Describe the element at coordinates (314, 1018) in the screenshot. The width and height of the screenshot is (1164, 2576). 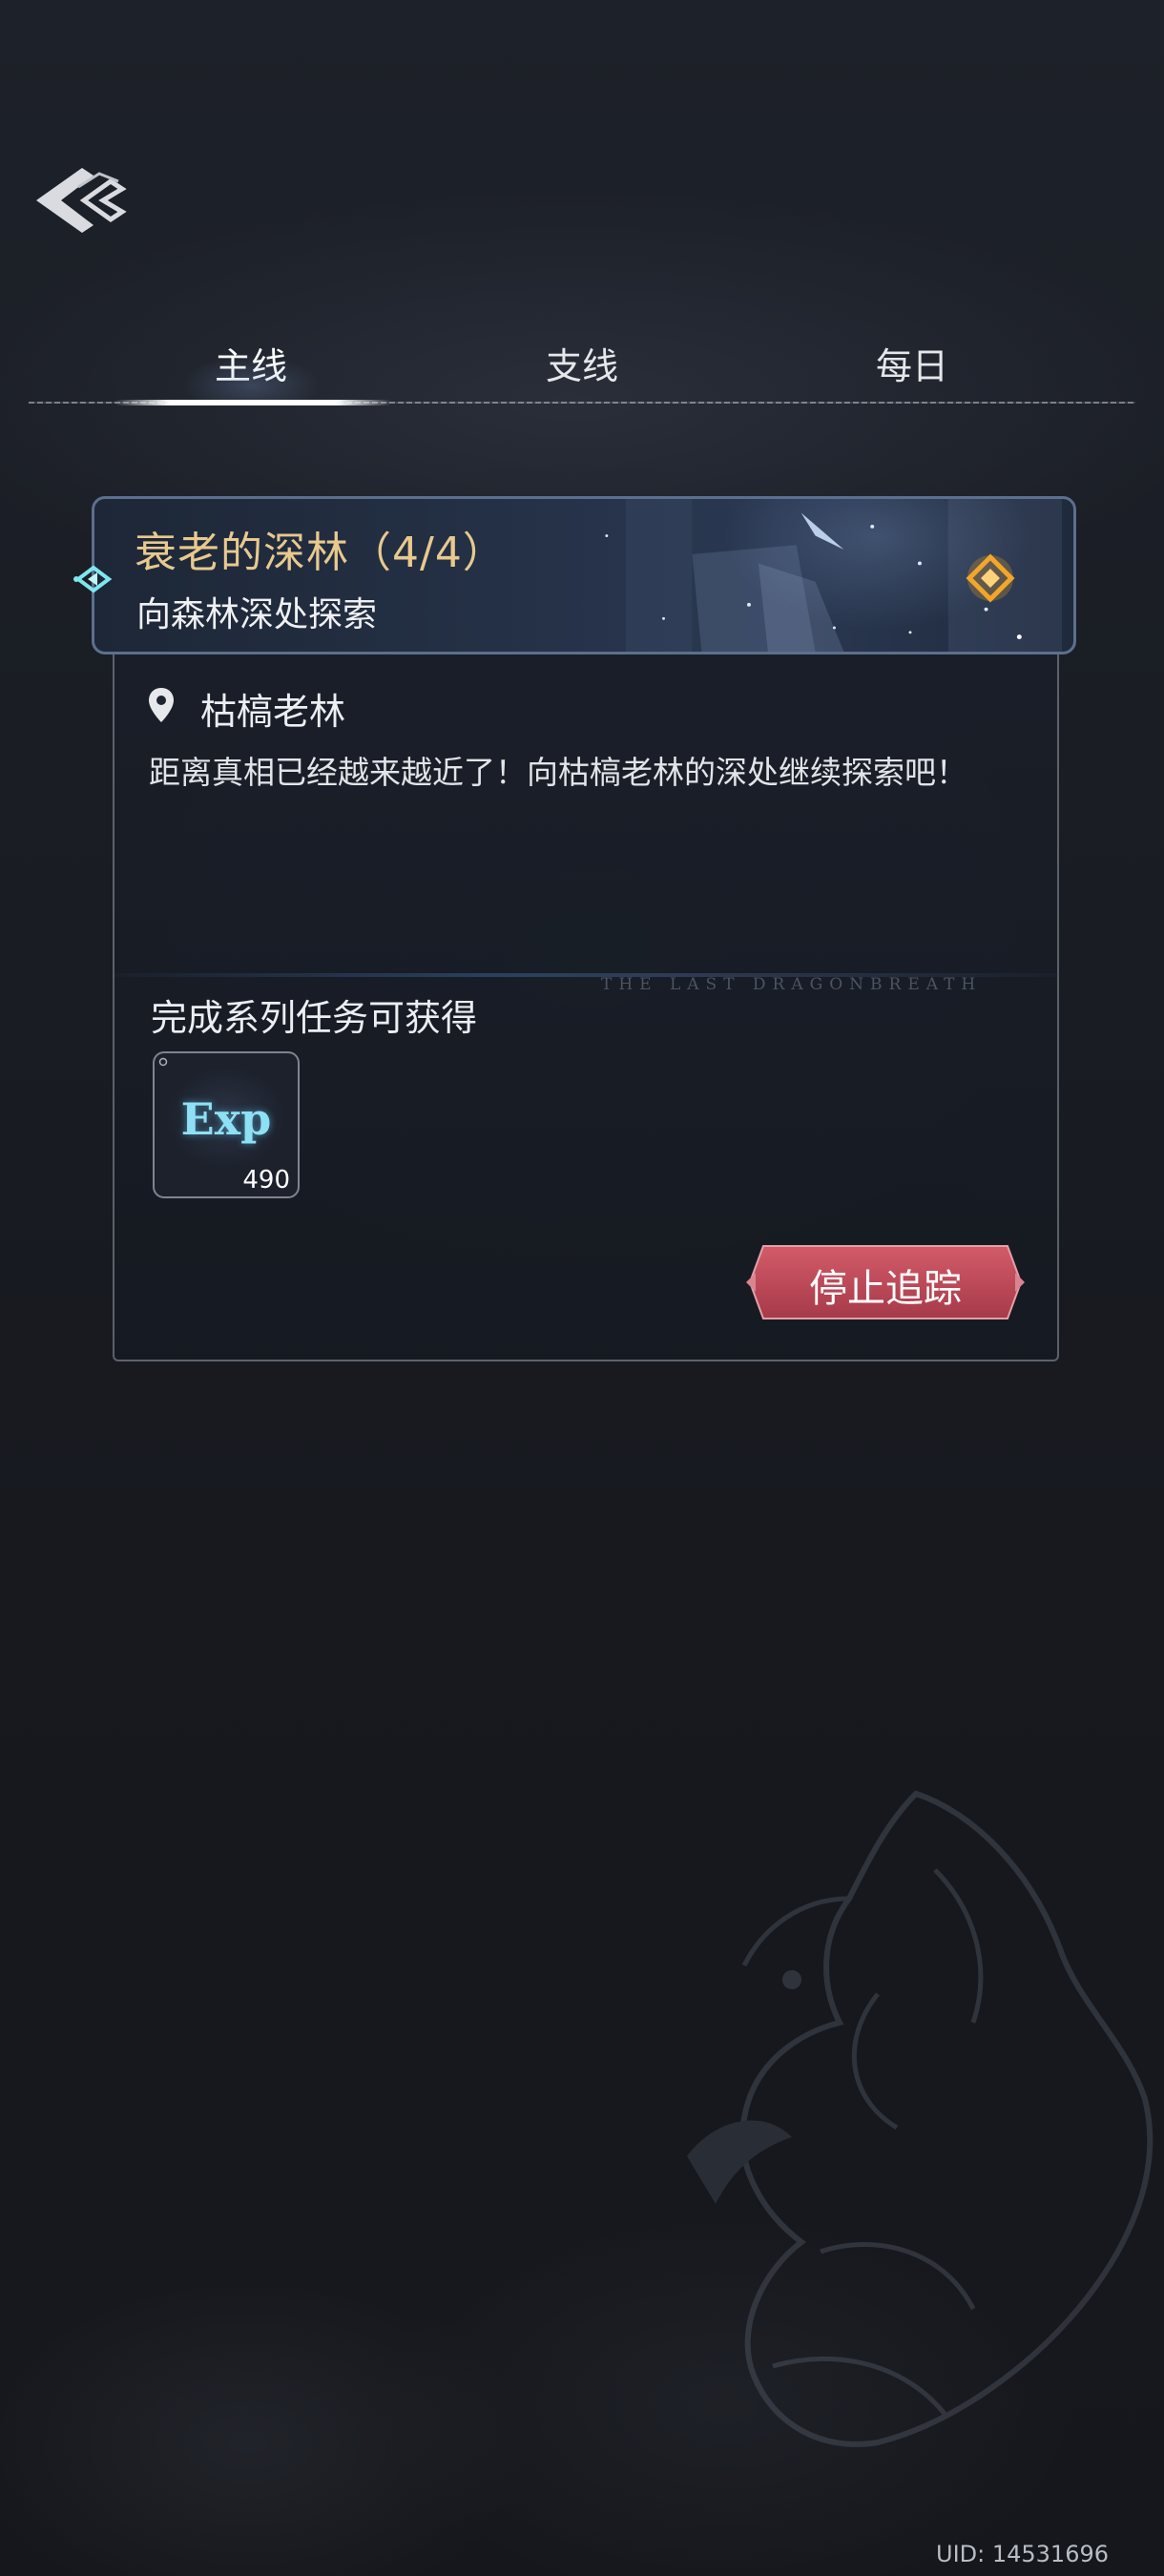
I see `reward-title: 完成系列任务可获得` at that location.